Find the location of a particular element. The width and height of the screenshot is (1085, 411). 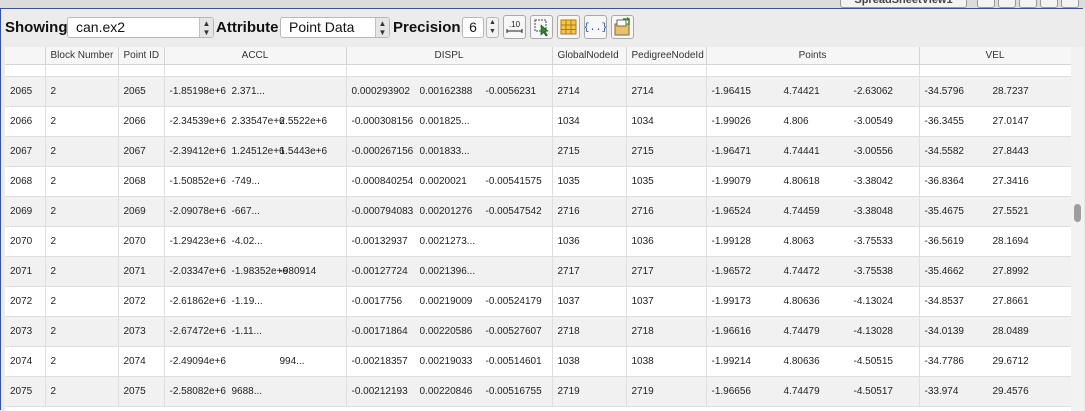

points-cell: -1.99026 4.806 -3.00549 is located at coordinates (813, 121).